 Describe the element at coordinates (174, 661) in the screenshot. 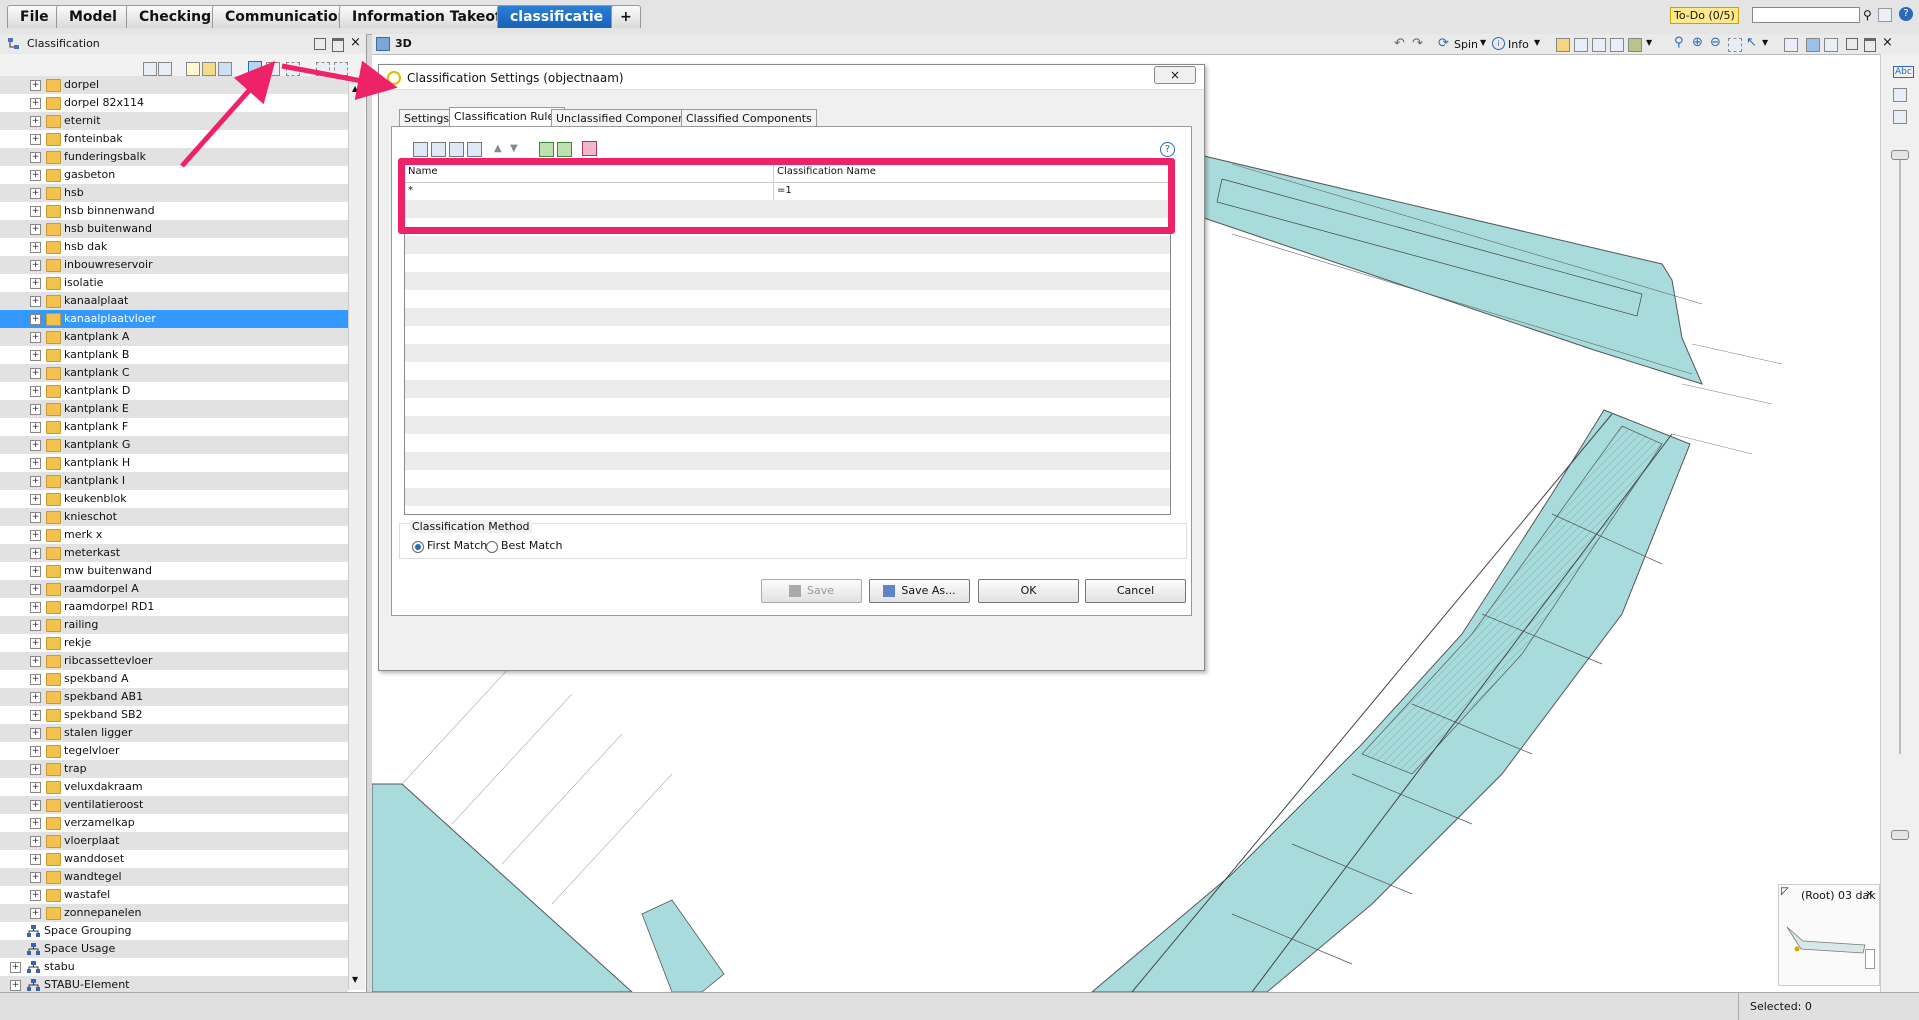

I see `tree-item: + ribcassettevloer` at that location.